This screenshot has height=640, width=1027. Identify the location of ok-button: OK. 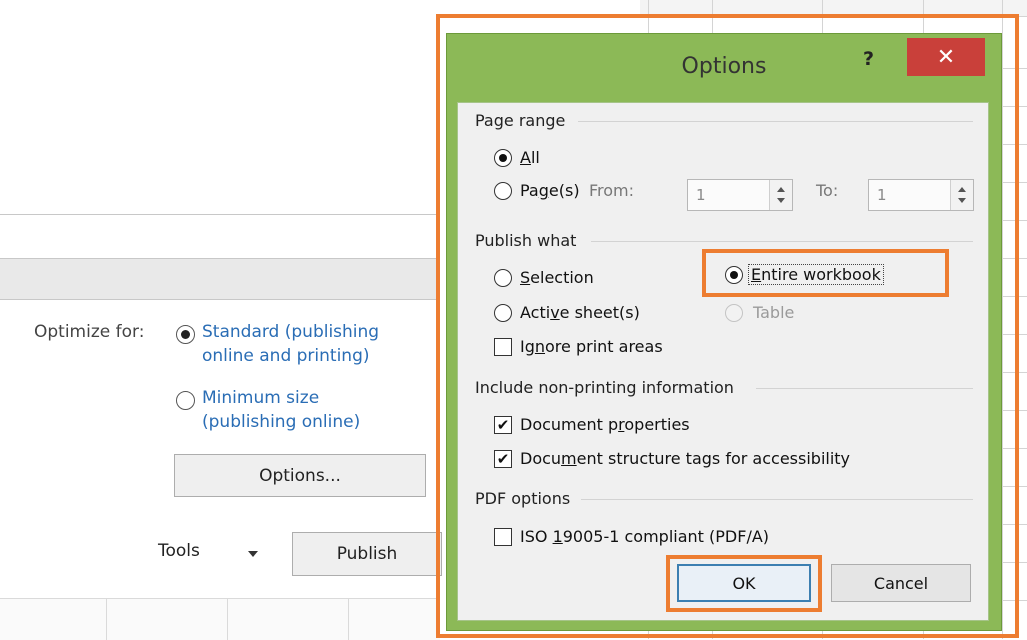
(744, 583).